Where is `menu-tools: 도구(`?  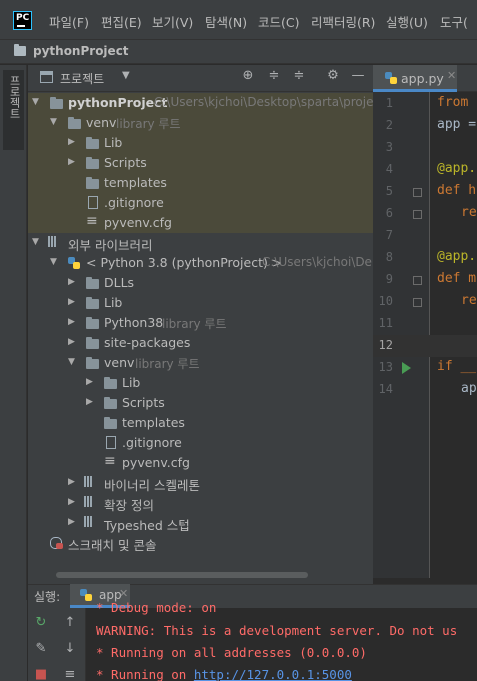
menu-tools: 도구( is located at coordinates (454, 21).